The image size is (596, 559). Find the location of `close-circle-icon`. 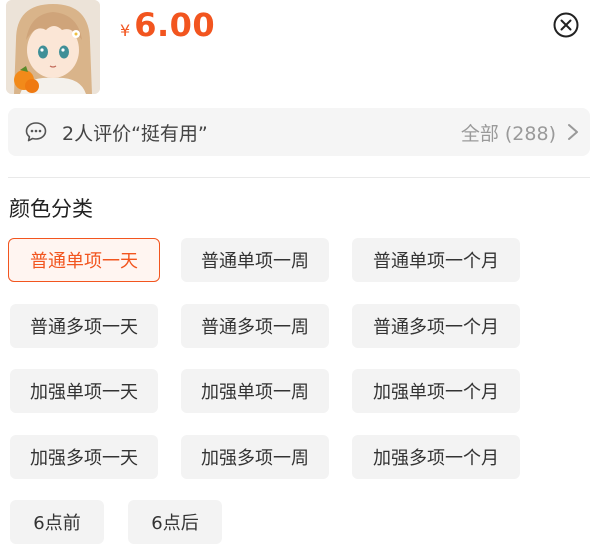

close-circle-icon is located at coordinates (566, 25).